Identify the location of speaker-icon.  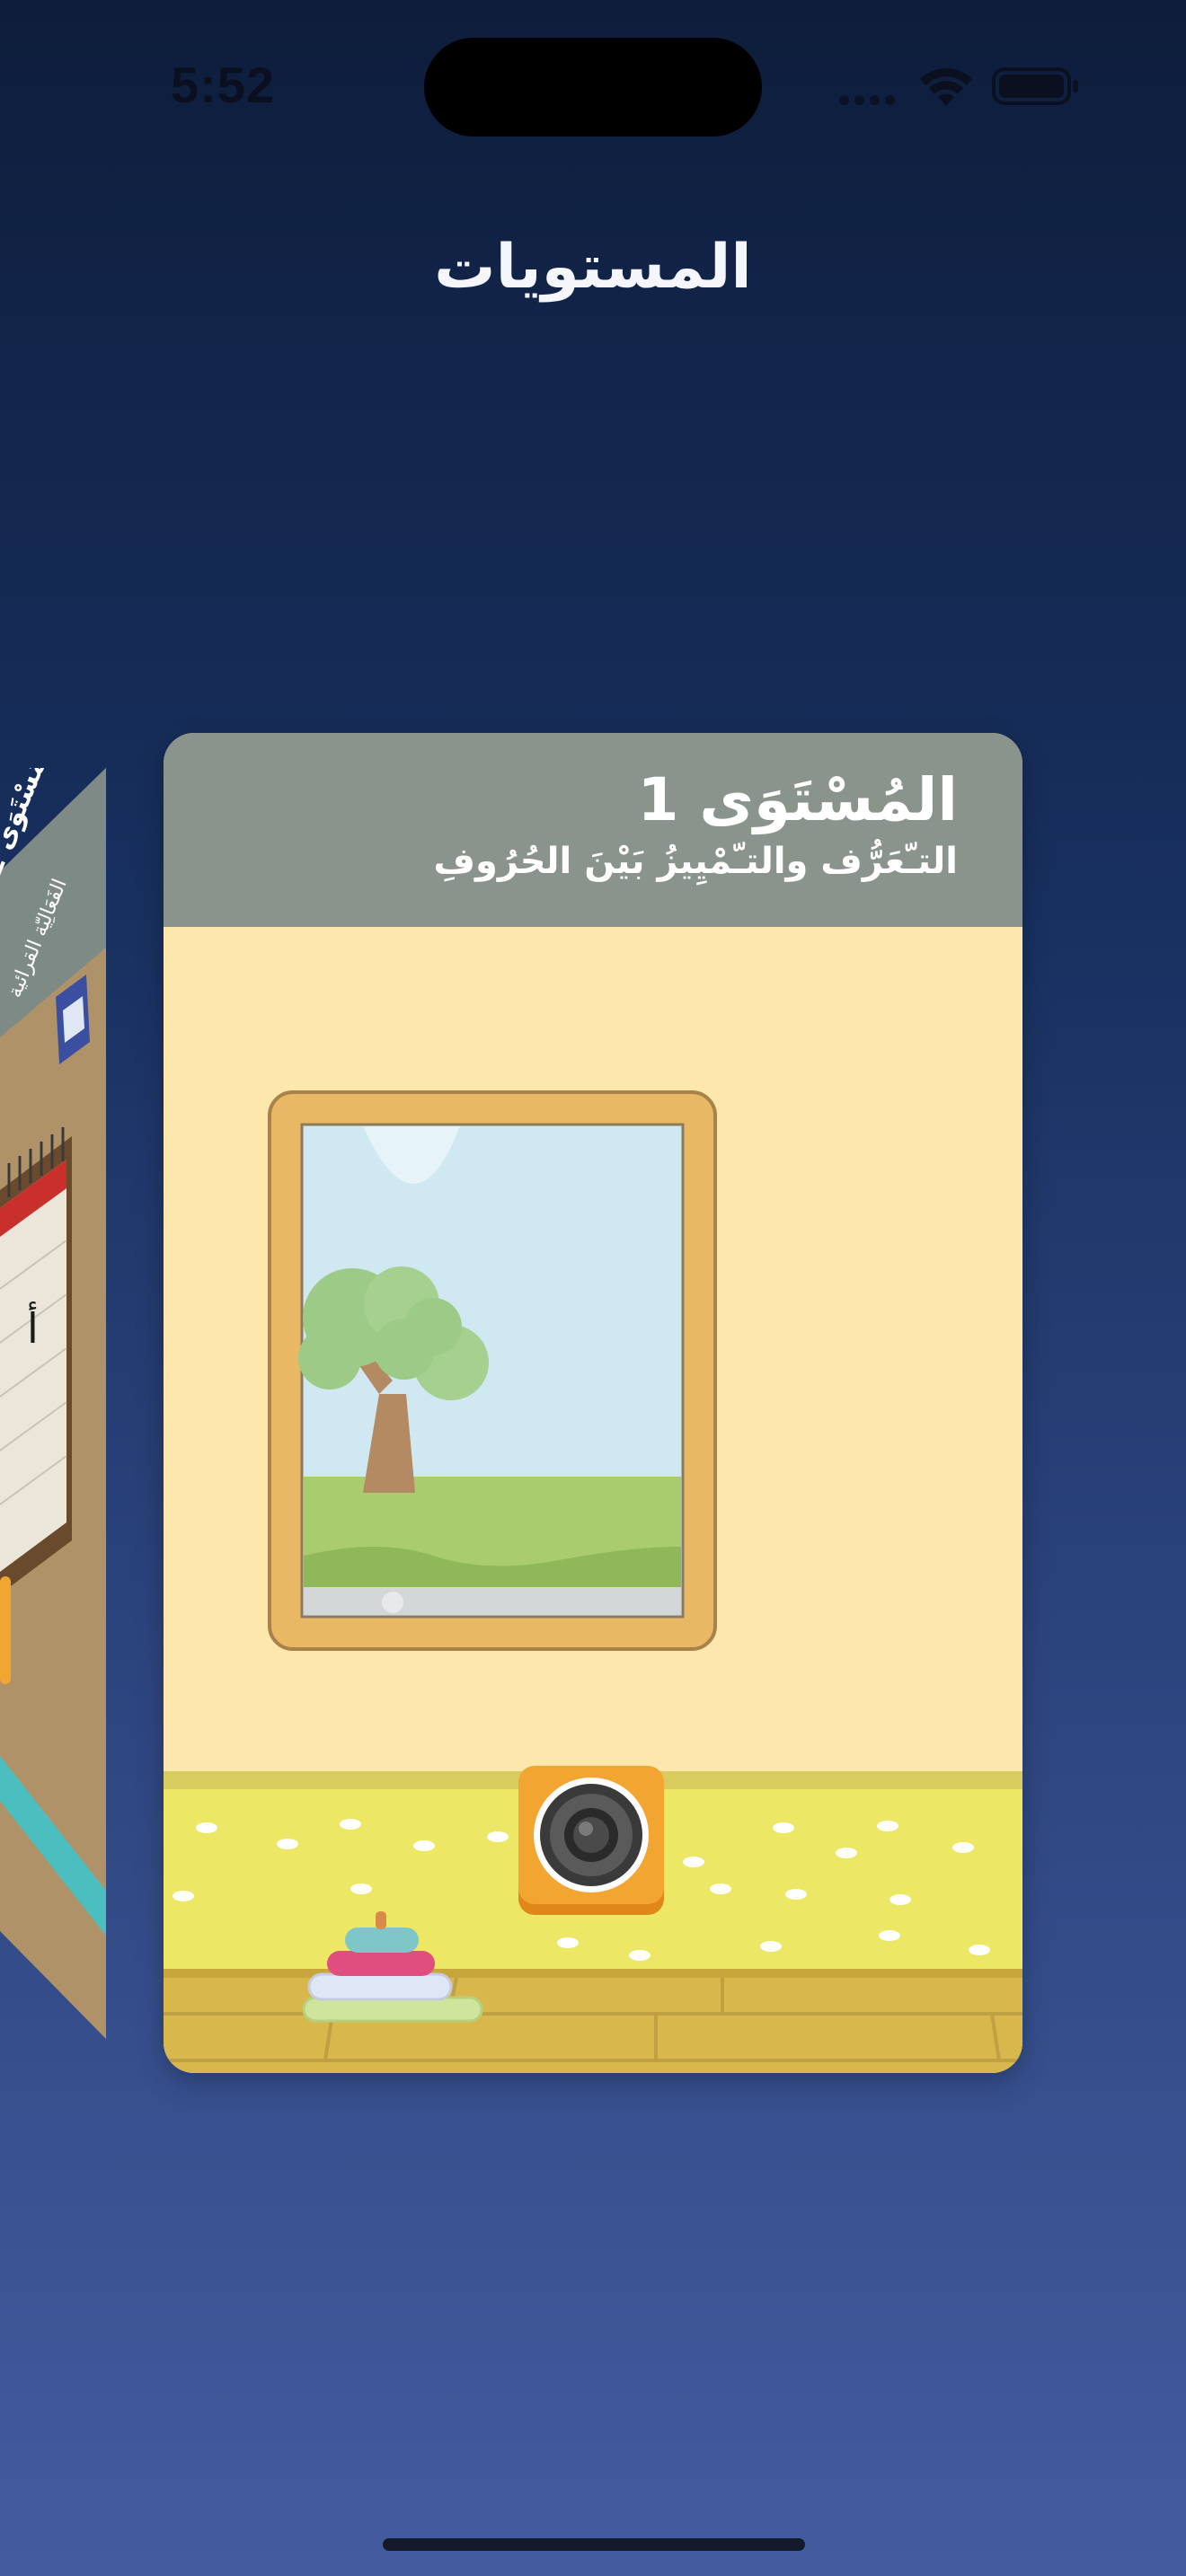
(591, 1835).